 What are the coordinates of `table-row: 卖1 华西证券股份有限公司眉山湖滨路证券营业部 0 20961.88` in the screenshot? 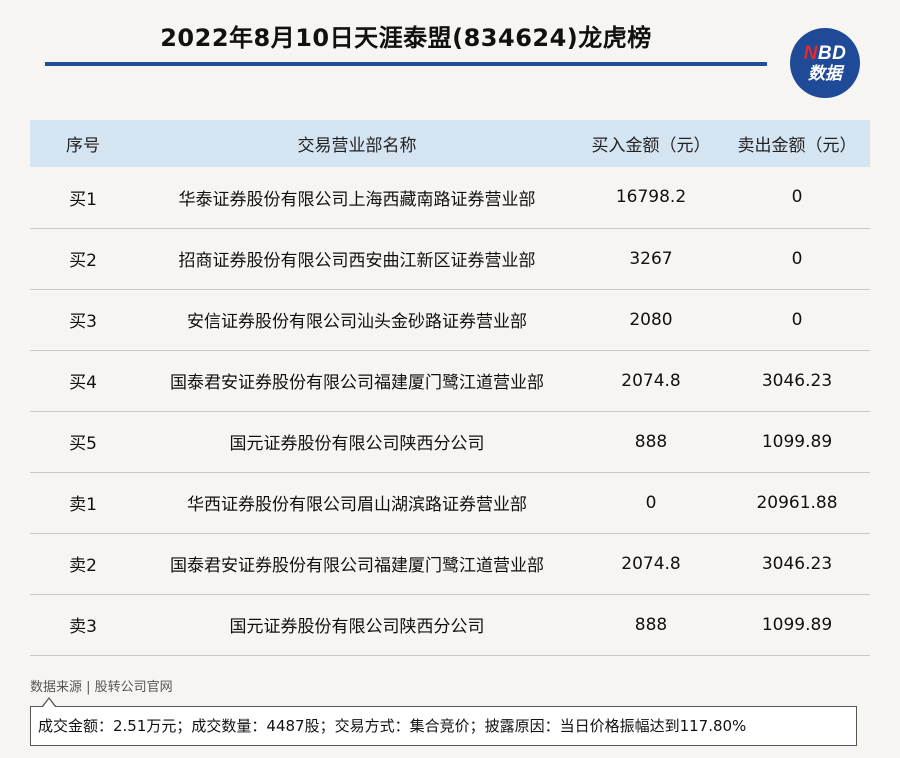 It's located at (450, 502).